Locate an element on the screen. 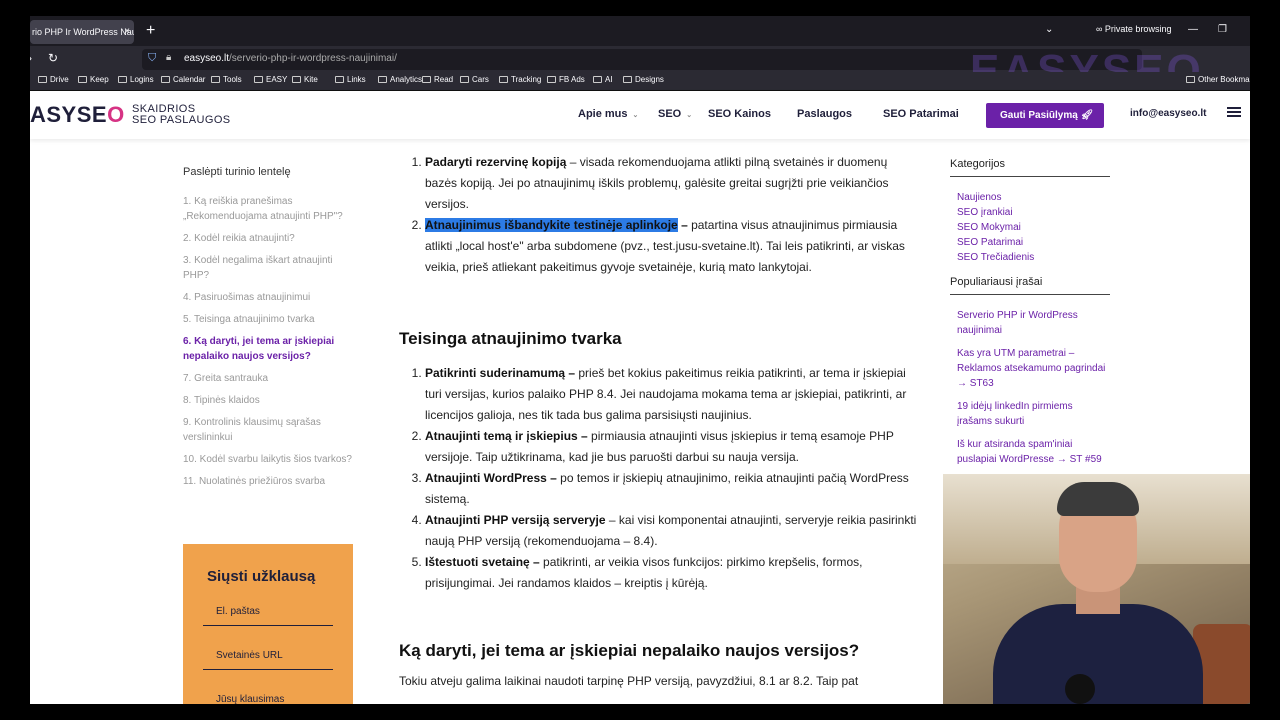 The width and height of the screenshot is (1280, 720). mask-icon: ∞ is located at coordinates (1100, 29).